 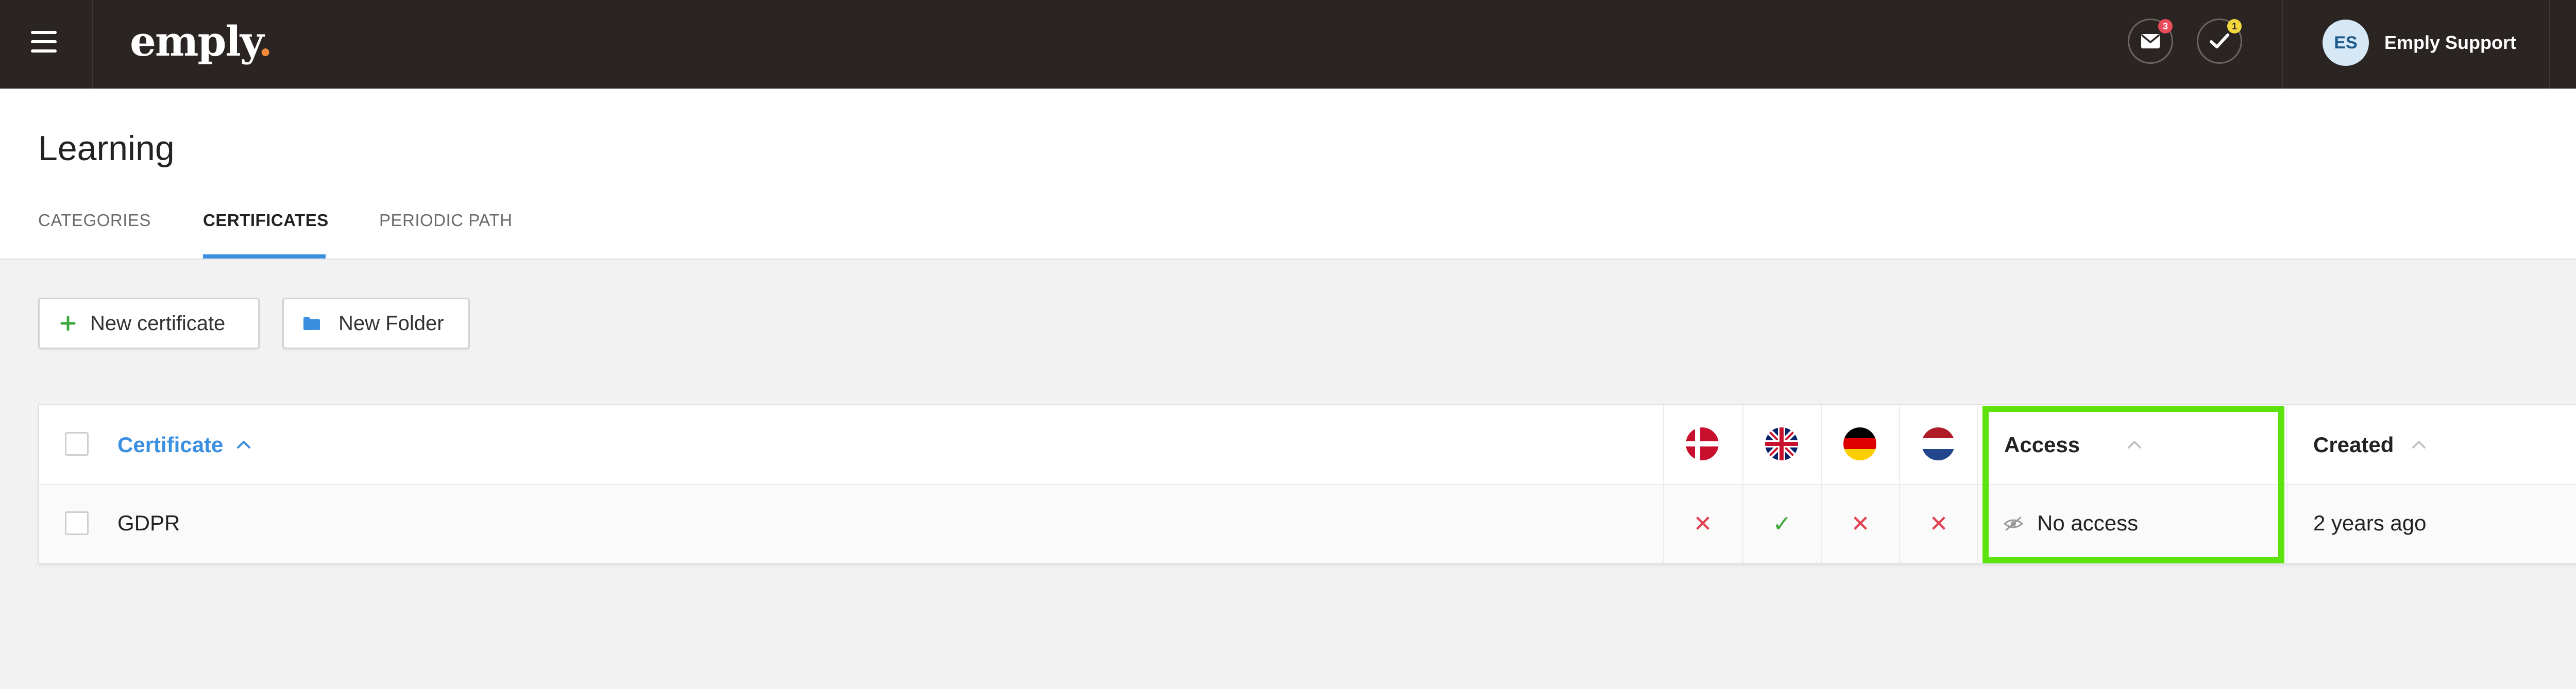 I want to click on language-available-icon: ✓, so click(x=1782, y=524).